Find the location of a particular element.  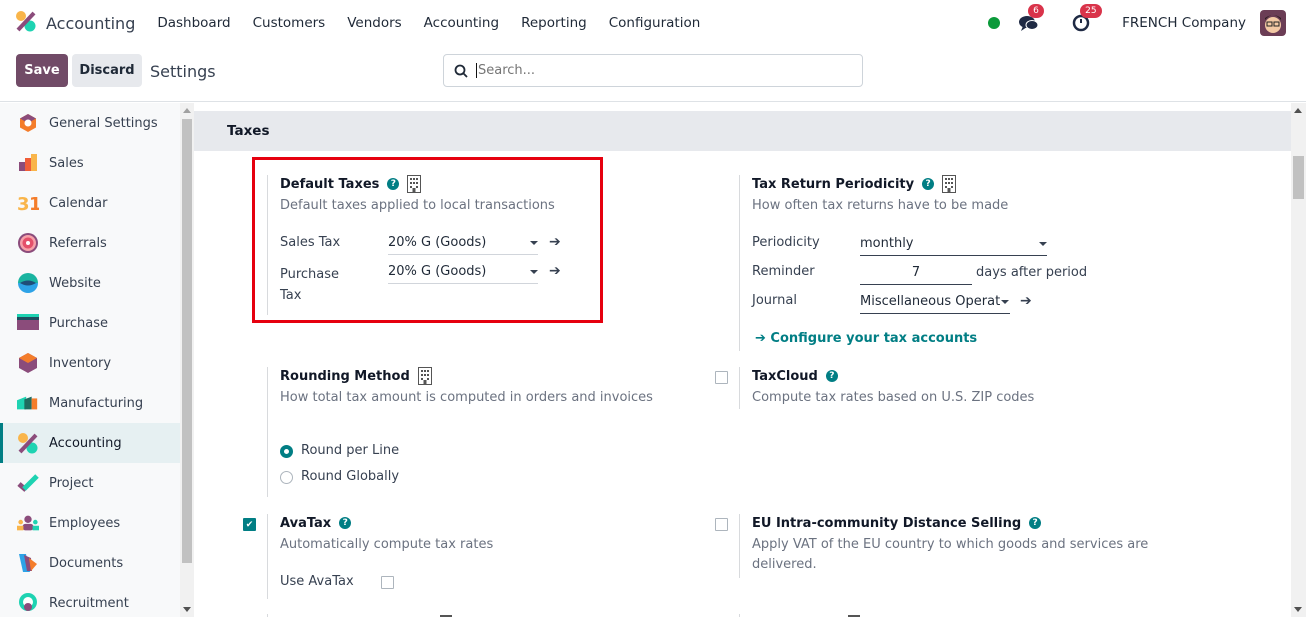

app-brand: Accounting is located at coordinates (80, 23).